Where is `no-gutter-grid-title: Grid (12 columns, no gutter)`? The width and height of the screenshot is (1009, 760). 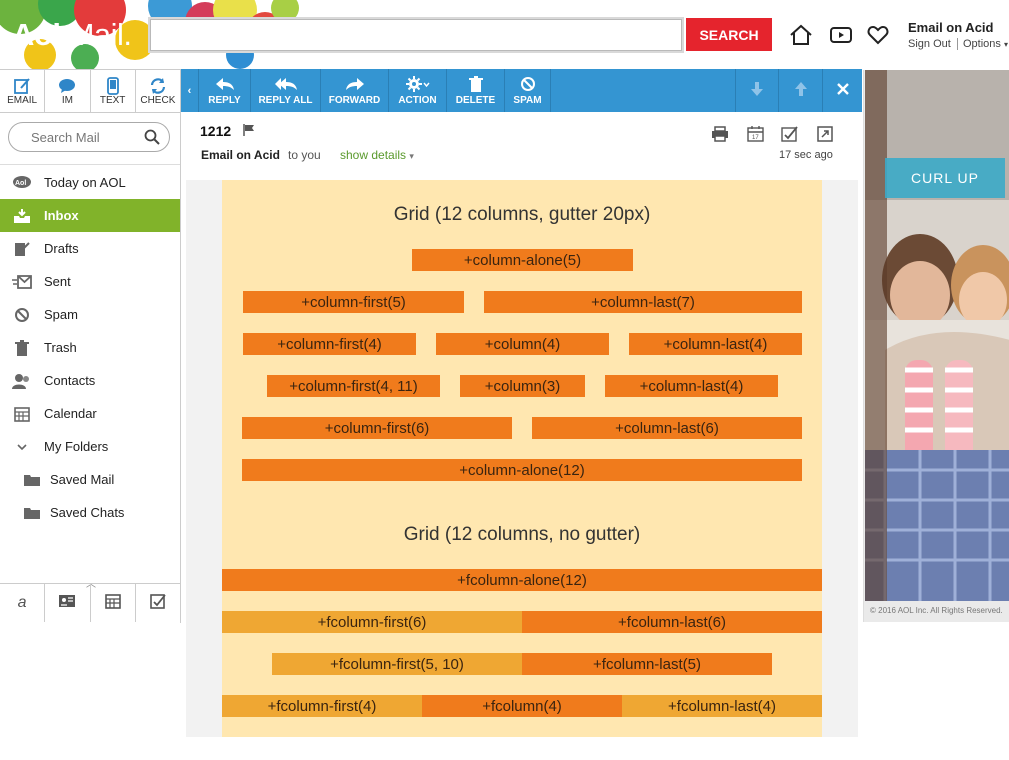 no-gutter-grid-title: Grid (12 columns, no gutter) is located at coordinates (522, 534).